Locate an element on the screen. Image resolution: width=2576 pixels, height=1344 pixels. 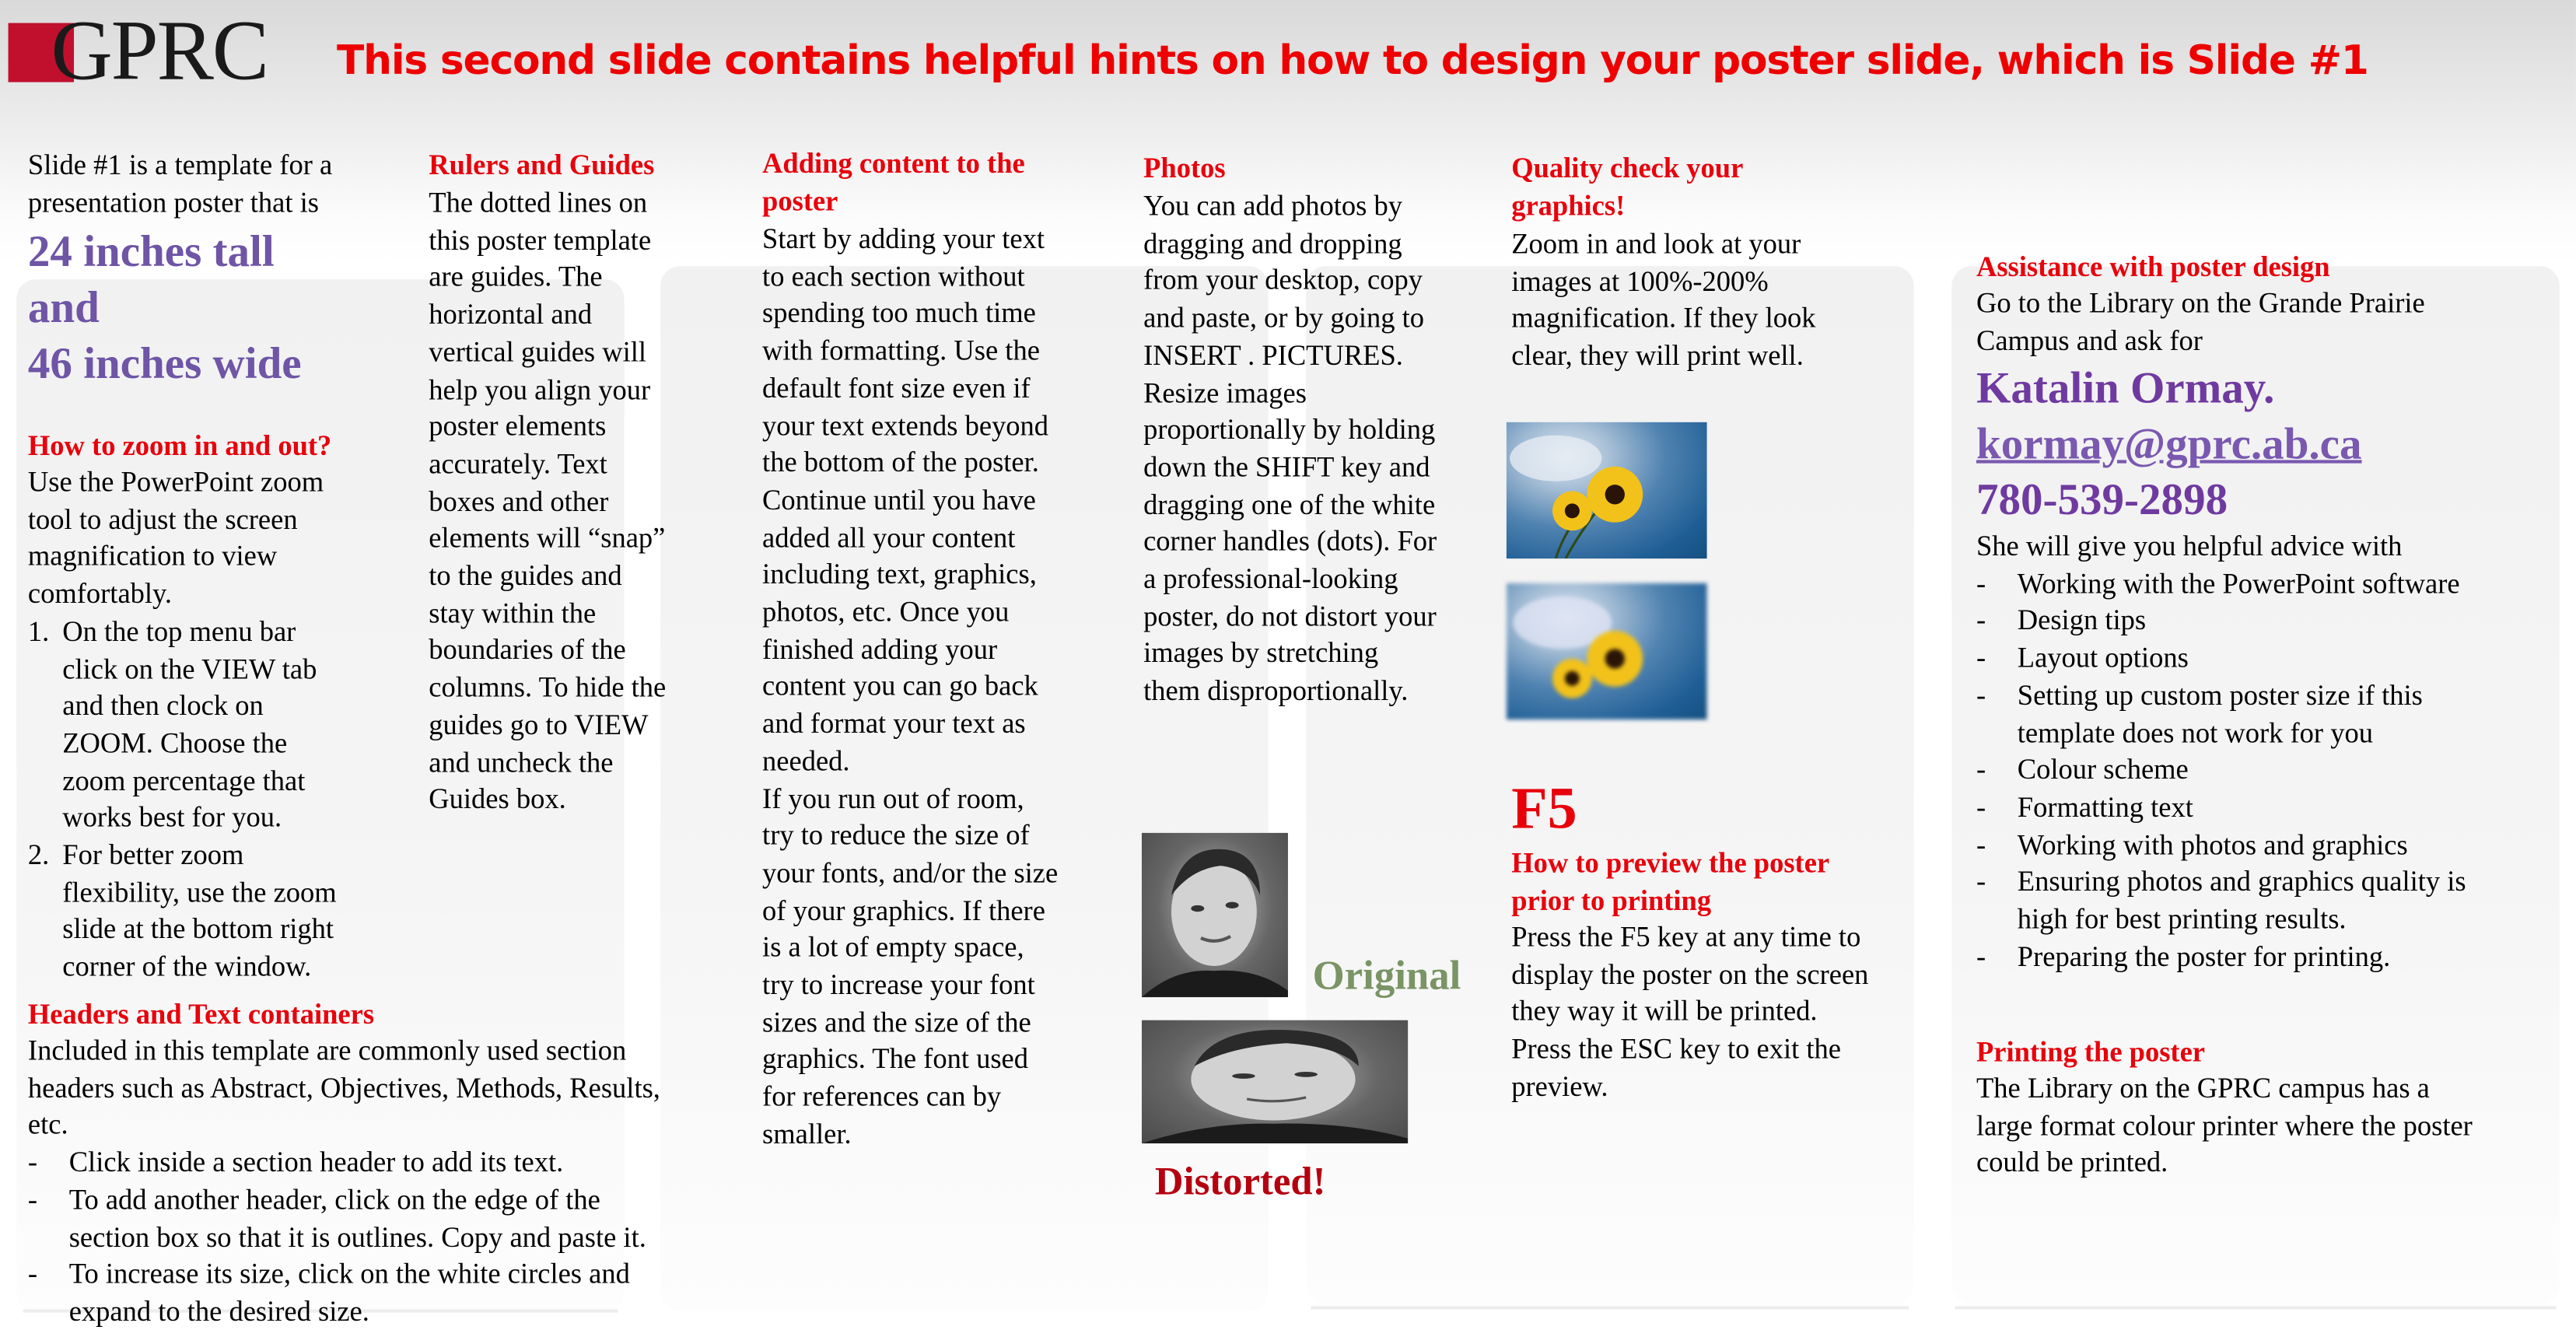
text-line: She will give you helpful advice with is located at coordinates (2190, 546).